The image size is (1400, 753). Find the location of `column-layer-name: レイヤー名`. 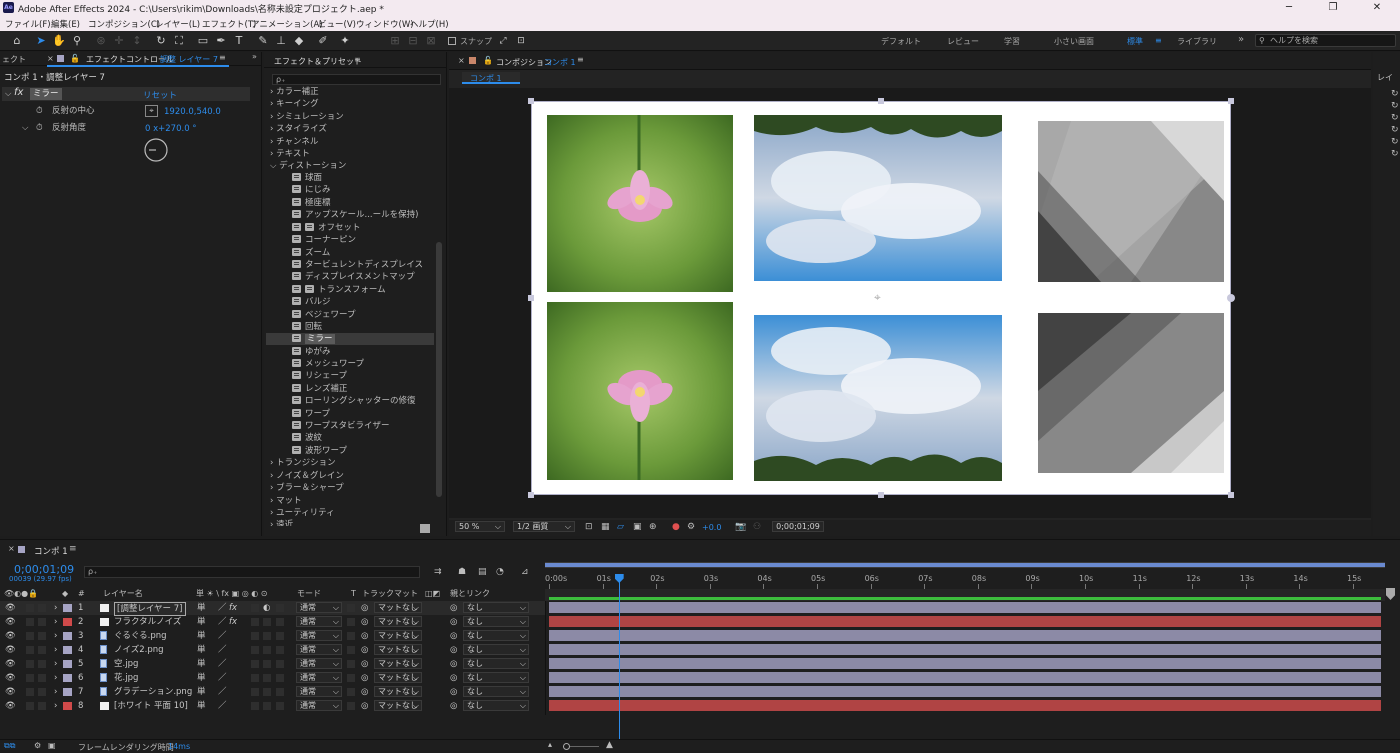

column-layer-name: レイヤー名 is located at coordinates (123, 594).